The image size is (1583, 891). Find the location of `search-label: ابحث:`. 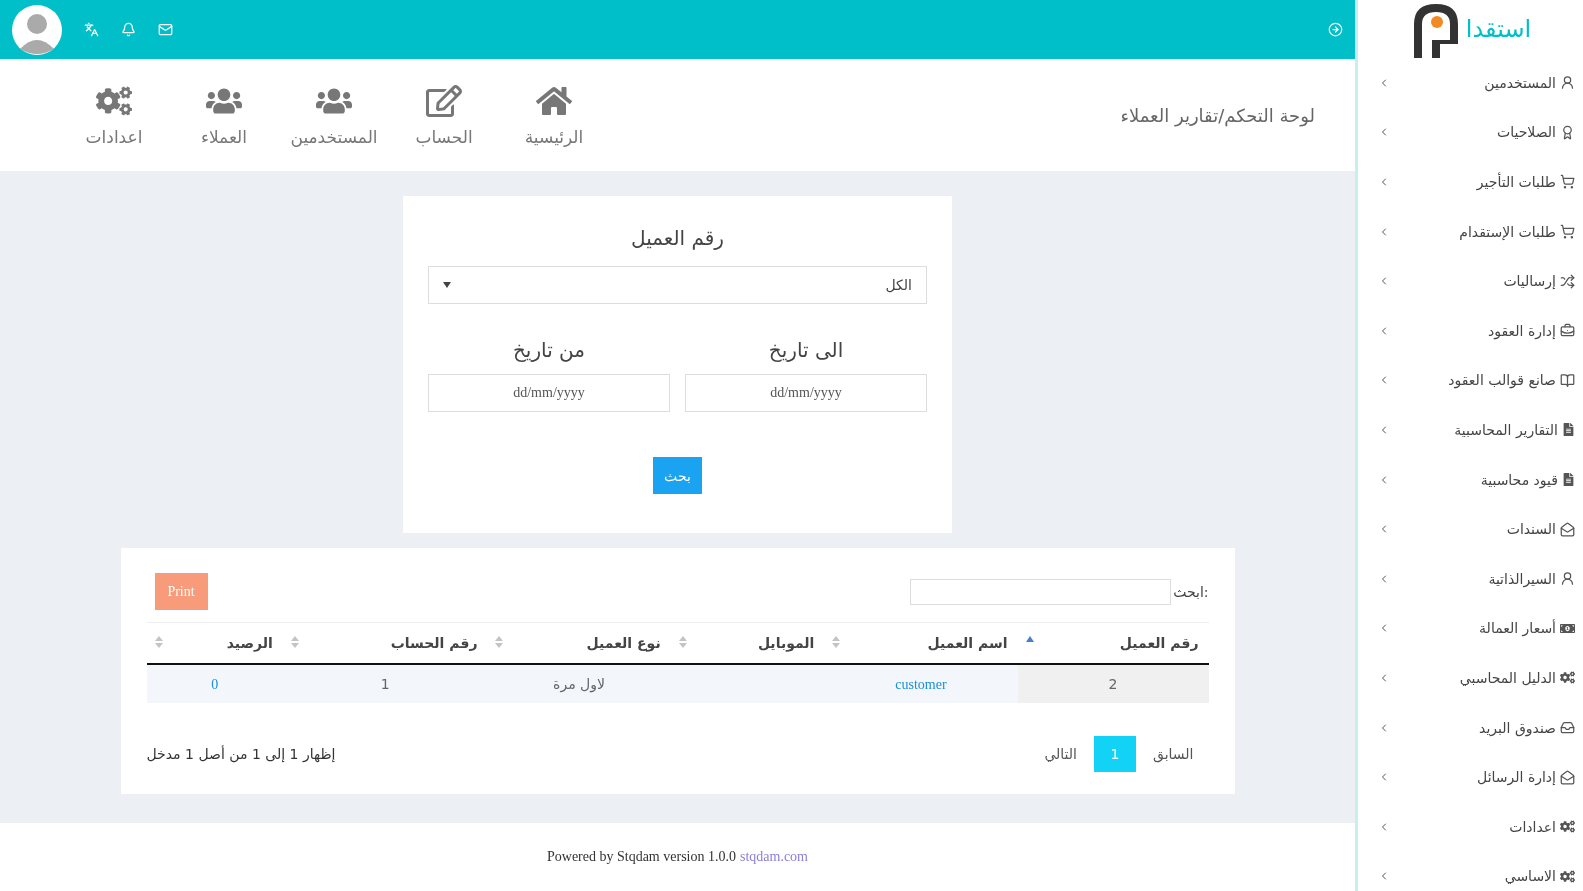

search-label: ابحث: is located at coordinates (1191, 591).